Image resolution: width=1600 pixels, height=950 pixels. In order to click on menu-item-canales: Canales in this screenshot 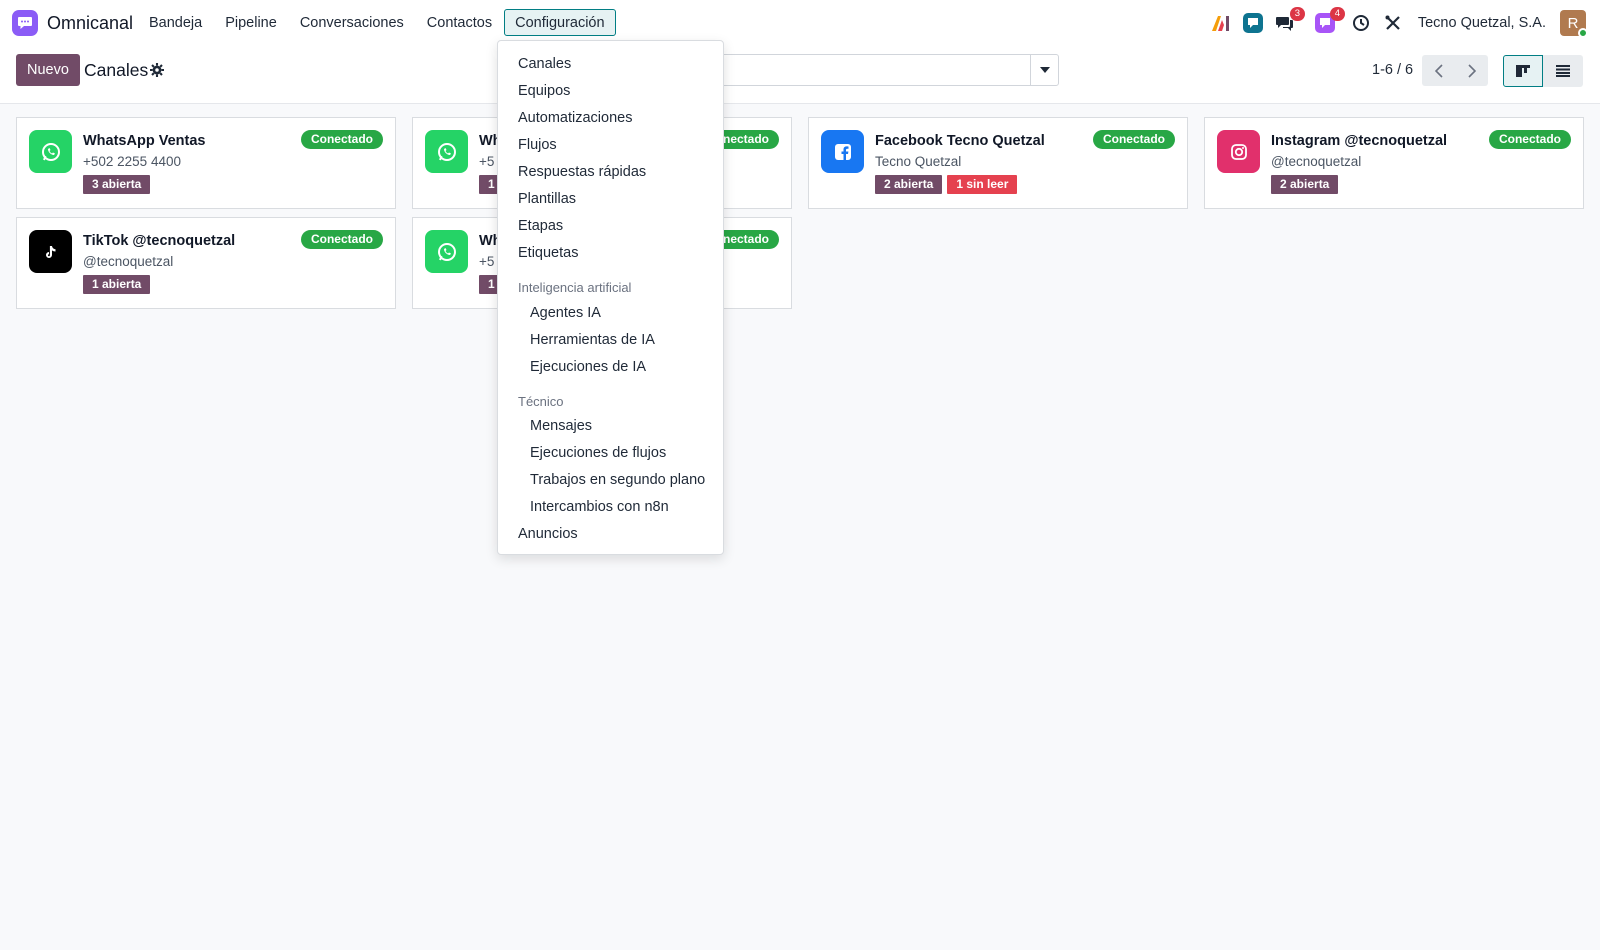, I will do `click(544, 64)`.